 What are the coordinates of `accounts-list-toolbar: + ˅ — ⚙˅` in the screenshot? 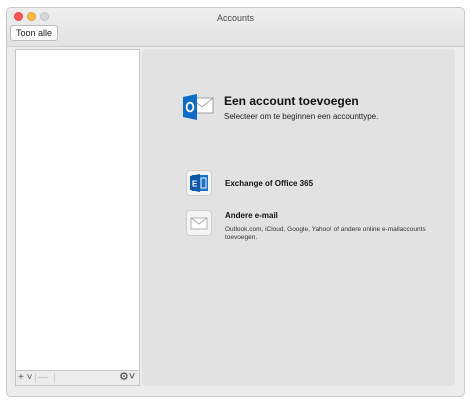 It's located at (77, 378).